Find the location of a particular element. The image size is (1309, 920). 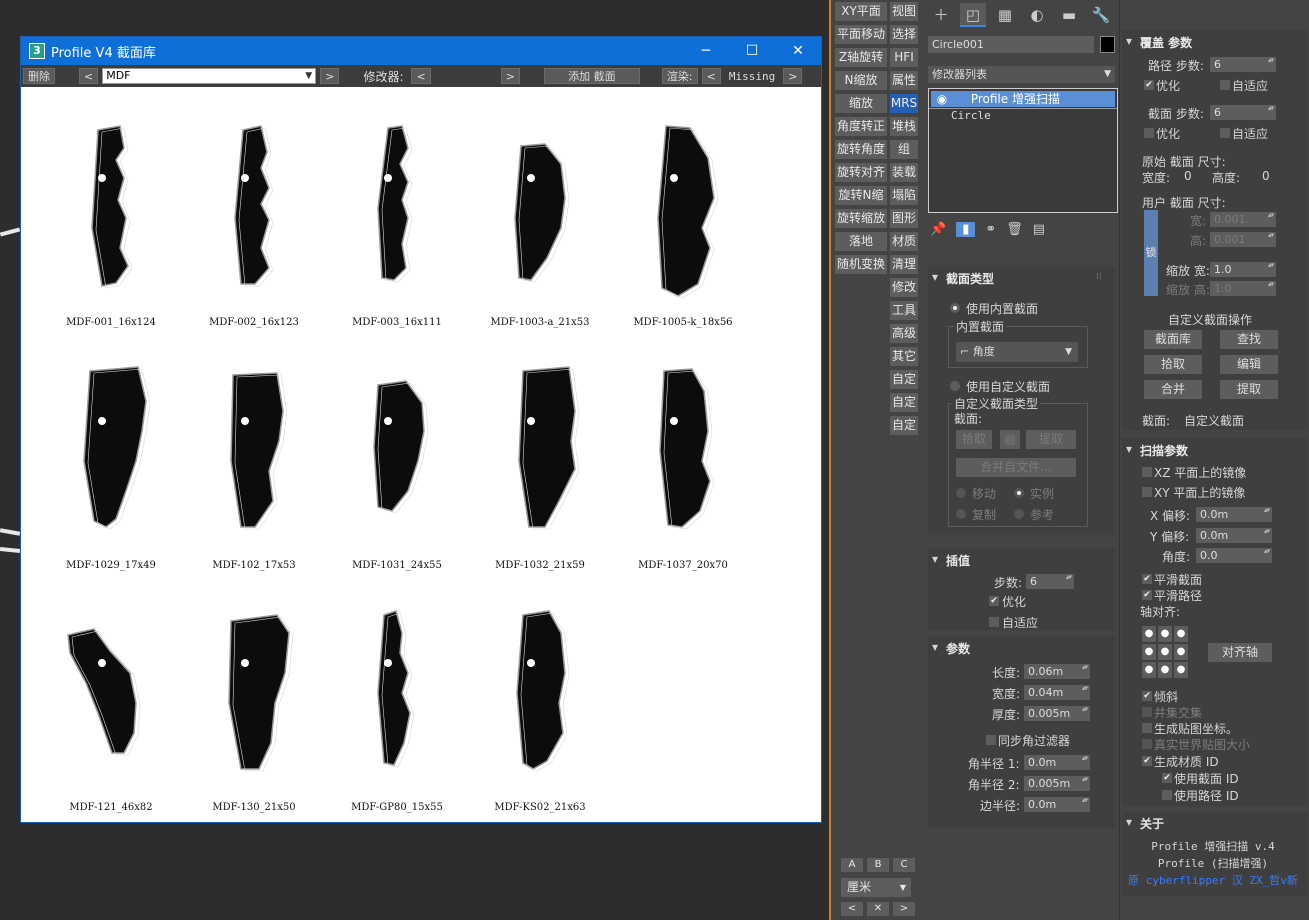

sweep-header: 扫描参数 is located at coordinates (1164, 450).